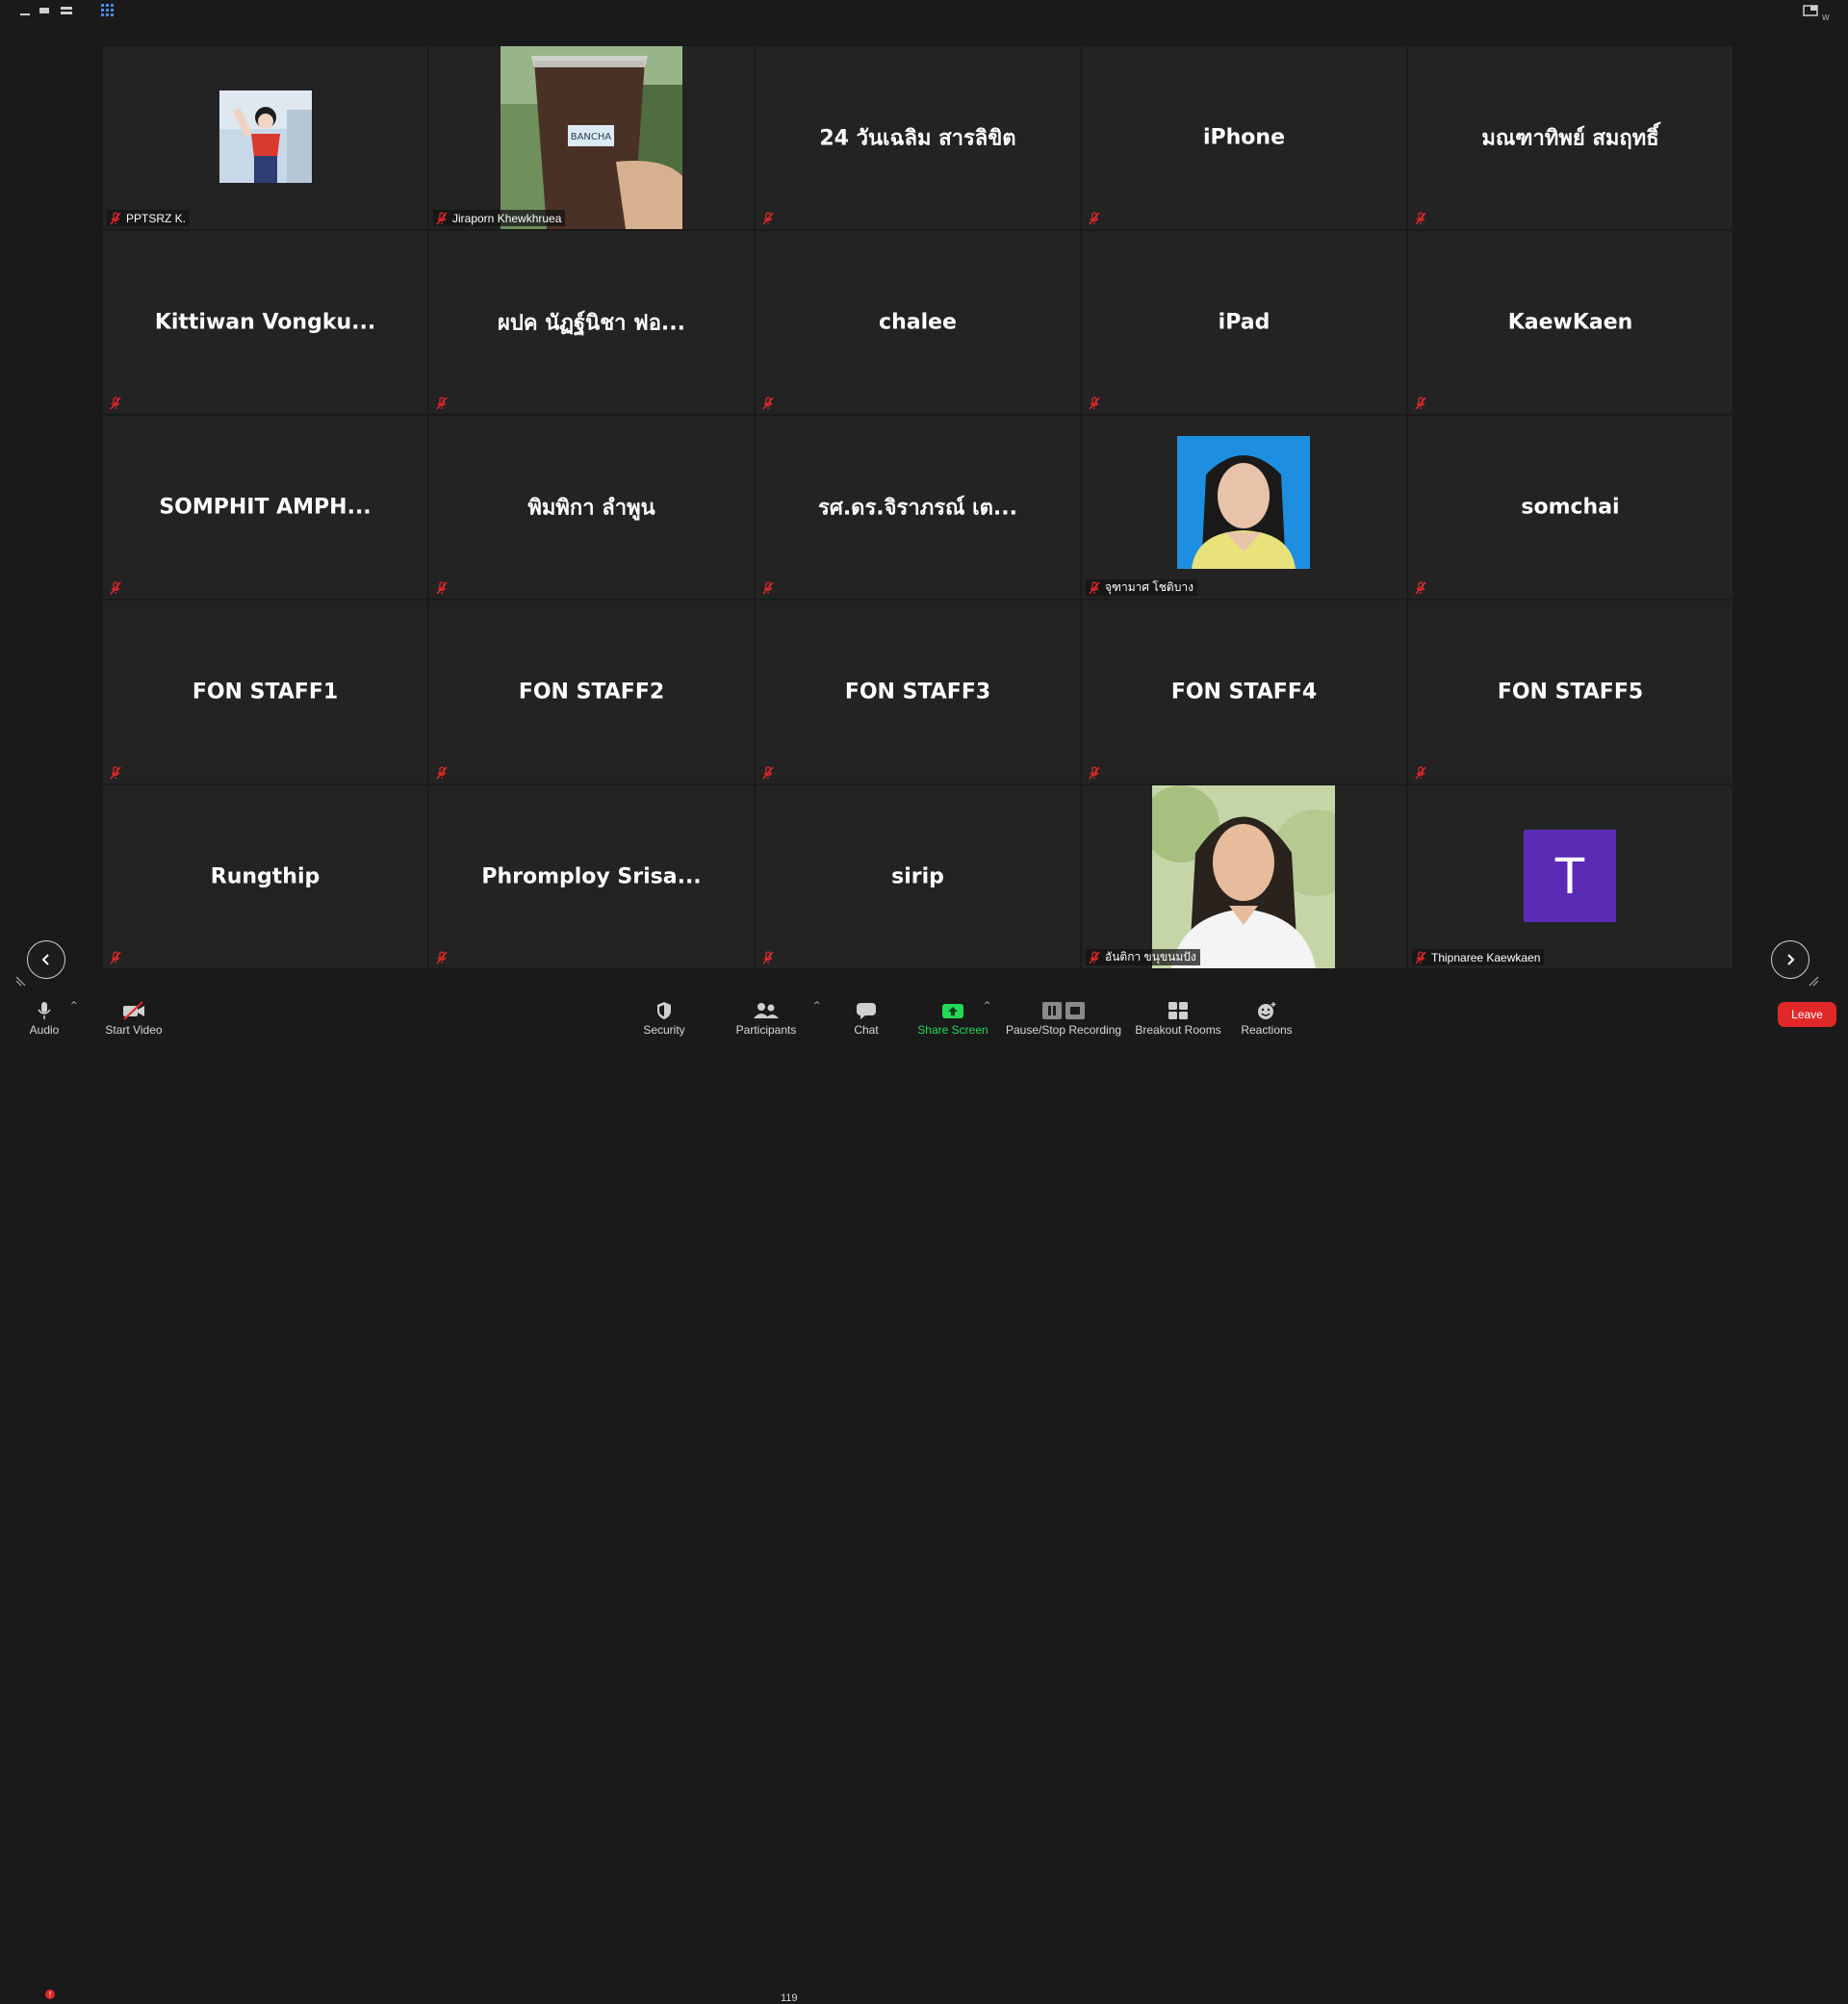 The height and width of the screenshot is (2004, 1848). Describe the element at coordinates (1244, 322) in the screenshot. I see `participant-tile: iPad` at that location.